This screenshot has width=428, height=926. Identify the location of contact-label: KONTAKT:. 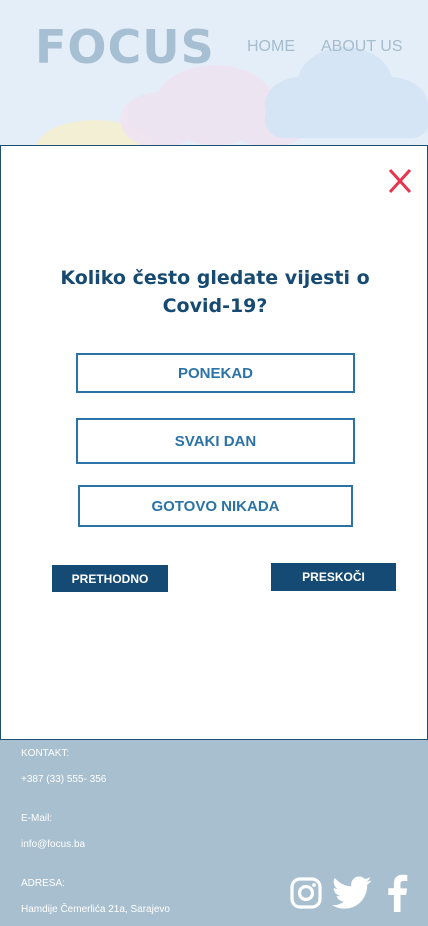
(45, 753).